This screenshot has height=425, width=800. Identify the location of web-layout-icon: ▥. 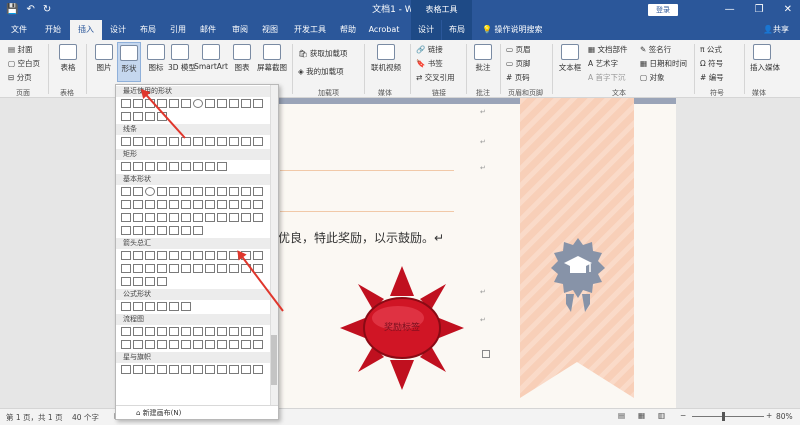
(661, 415).